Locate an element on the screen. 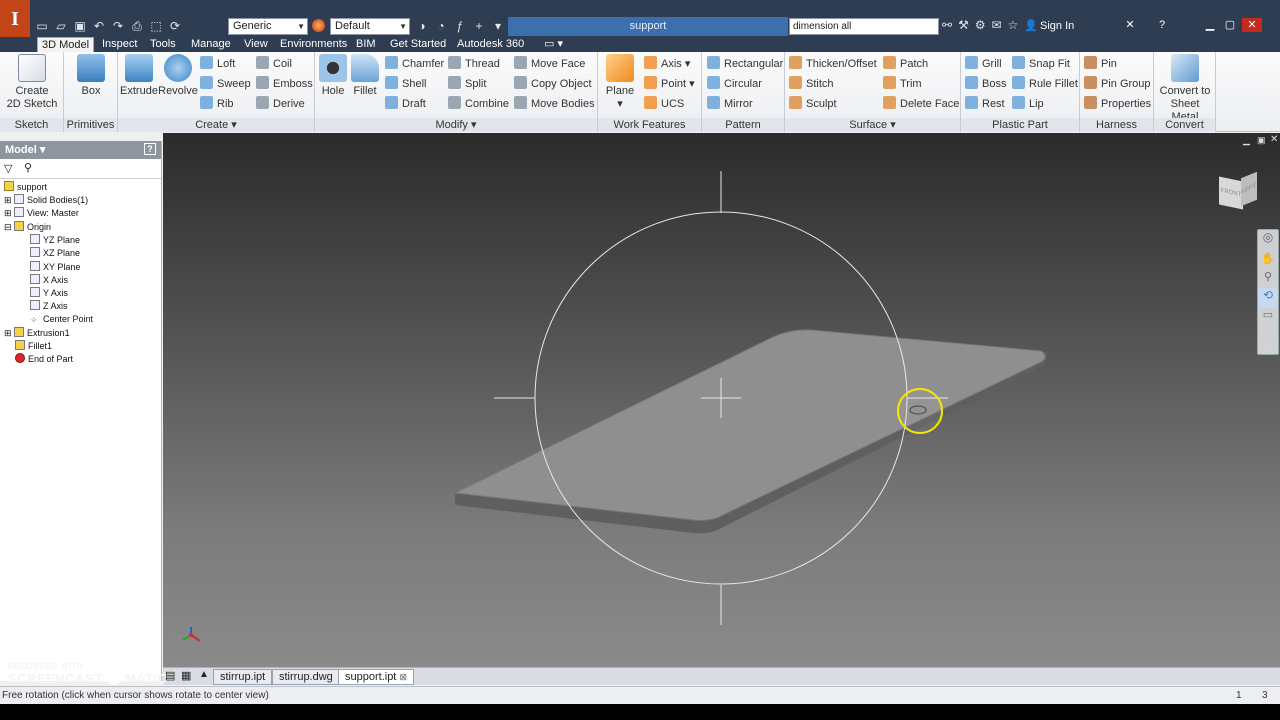 The height and width of the screenshot is (720, 1280). orbit-icon: ⟲ is located at coordinates (1268, 298).